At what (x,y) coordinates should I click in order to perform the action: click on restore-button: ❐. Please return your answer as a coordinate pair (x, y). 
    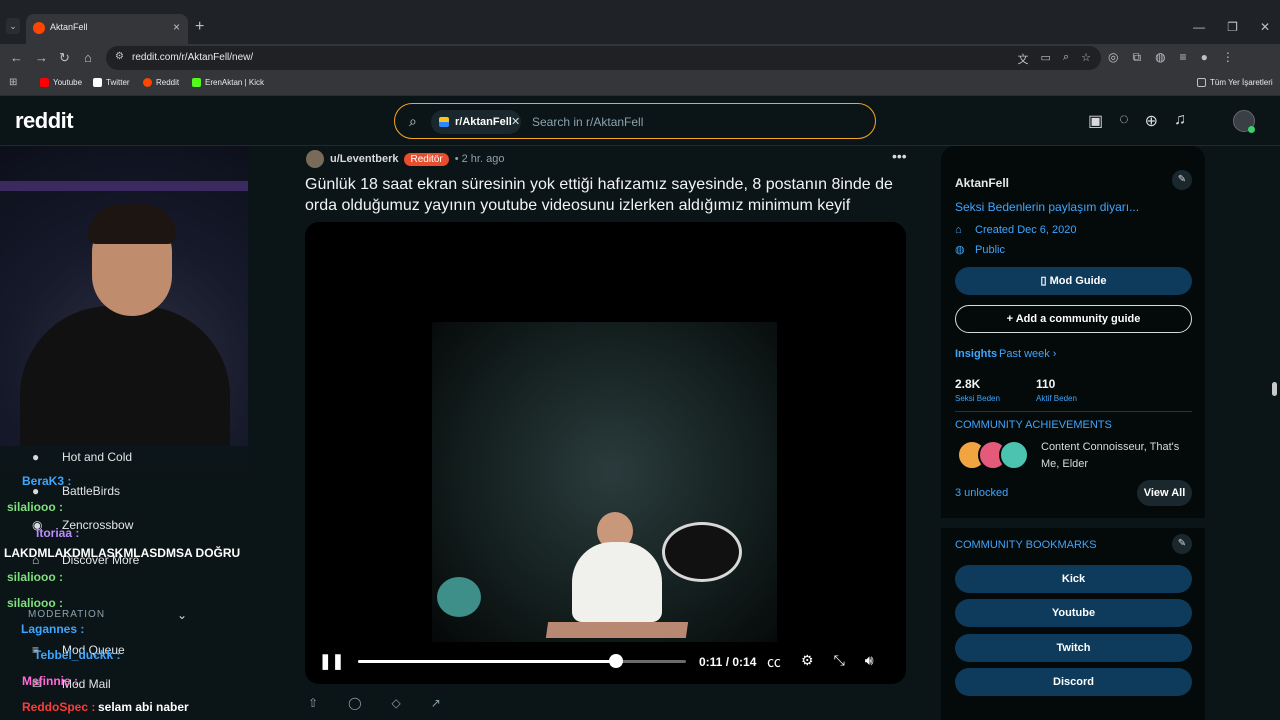
    Looking at the image, I should click on (1232, 27).